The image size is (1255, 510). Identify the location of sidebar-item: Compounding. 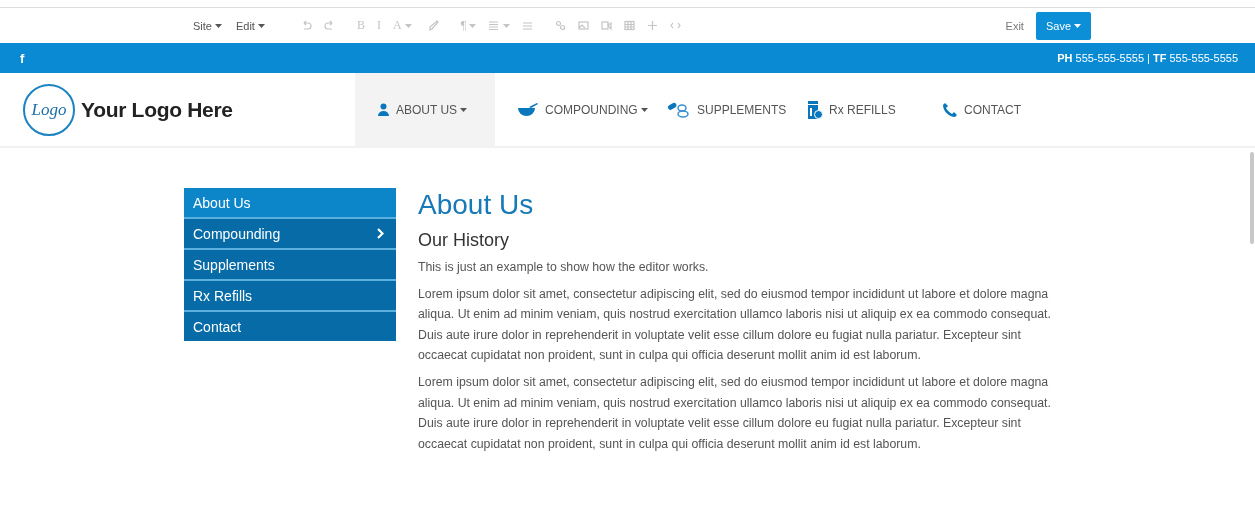
(290, 232).